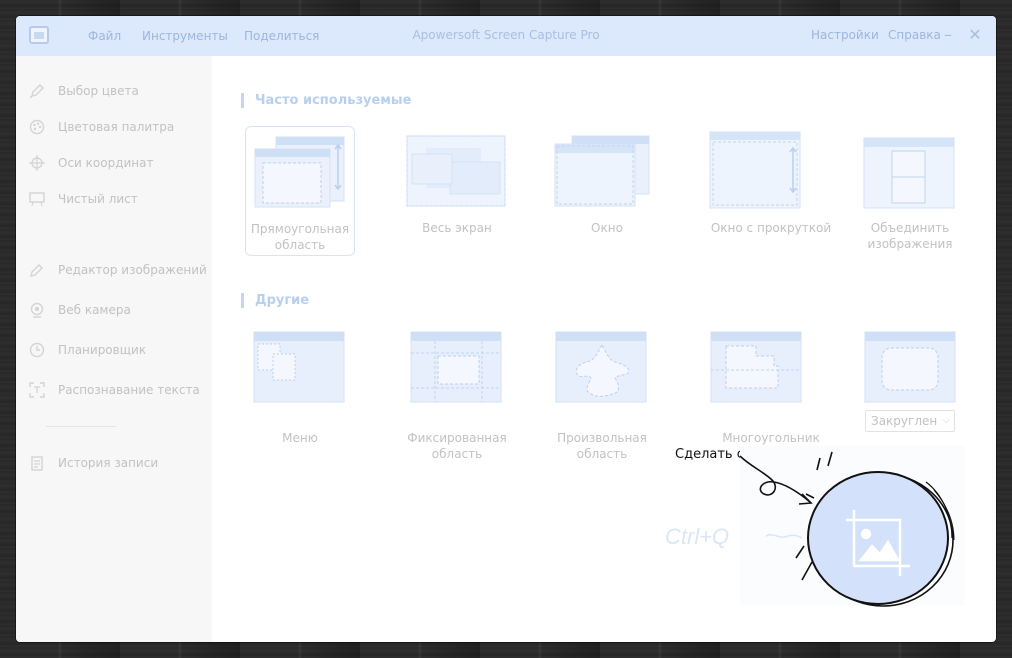  I want to click on sidebar-item-webcam: Веб камера, so click(79, 310).